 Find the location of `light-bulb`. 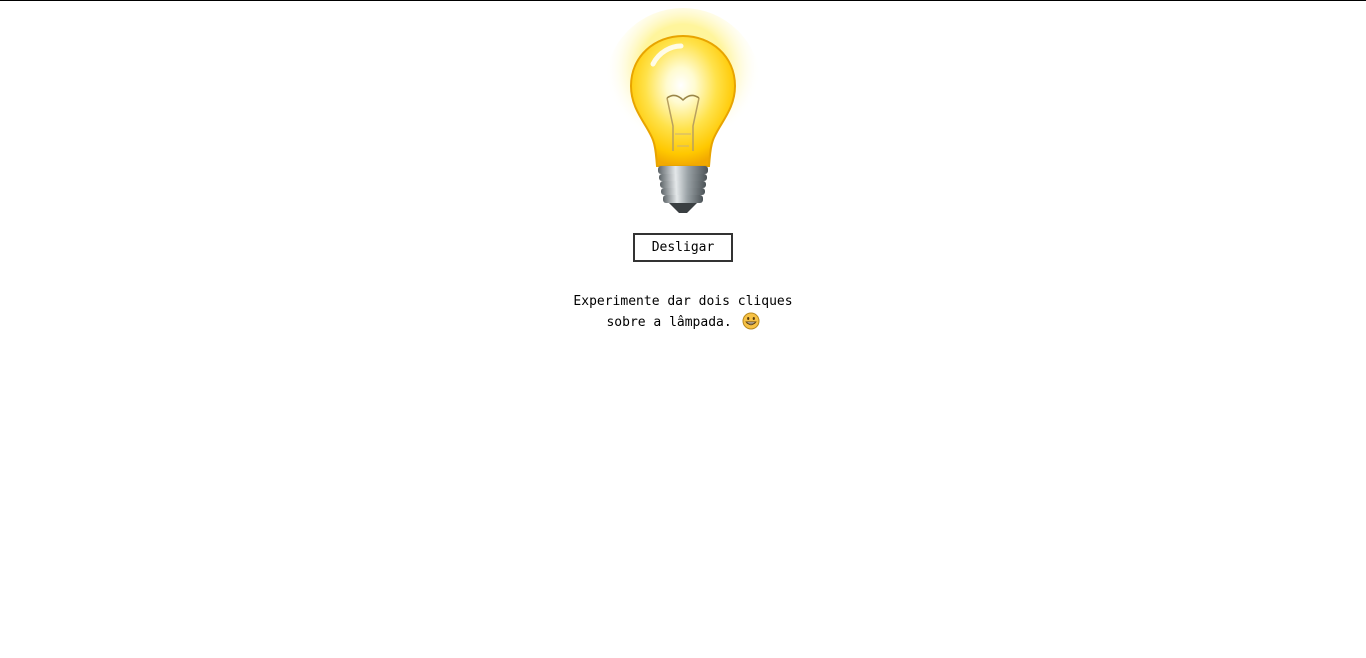

light-bulb is located at coordinates (683, 112).